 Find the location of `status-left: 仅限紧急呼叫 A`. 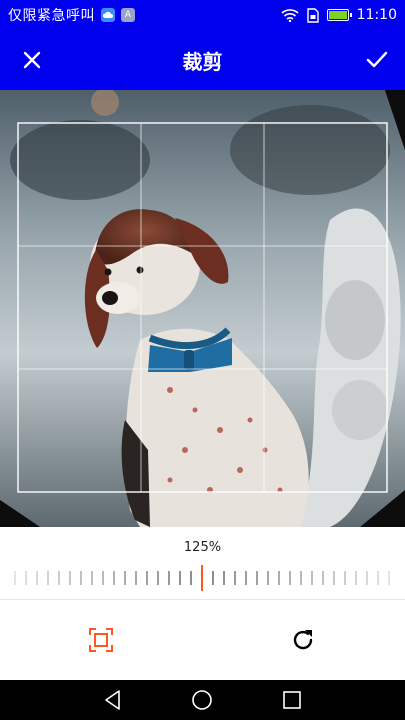

status-left: 仅限紧急呼叫 A is located at coordinates (71, 15).